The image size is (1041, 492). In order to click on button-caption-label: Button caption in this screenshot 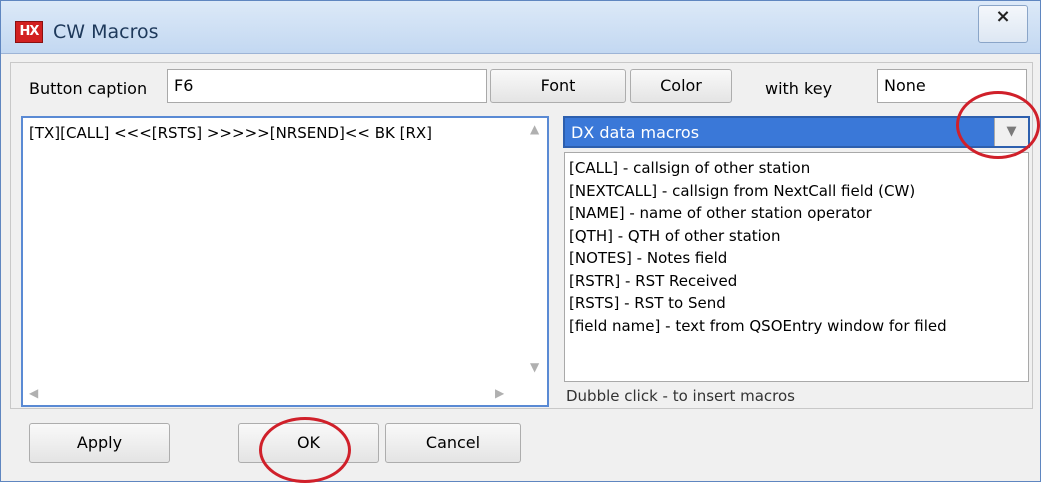, I will do `click(88, 88)`.